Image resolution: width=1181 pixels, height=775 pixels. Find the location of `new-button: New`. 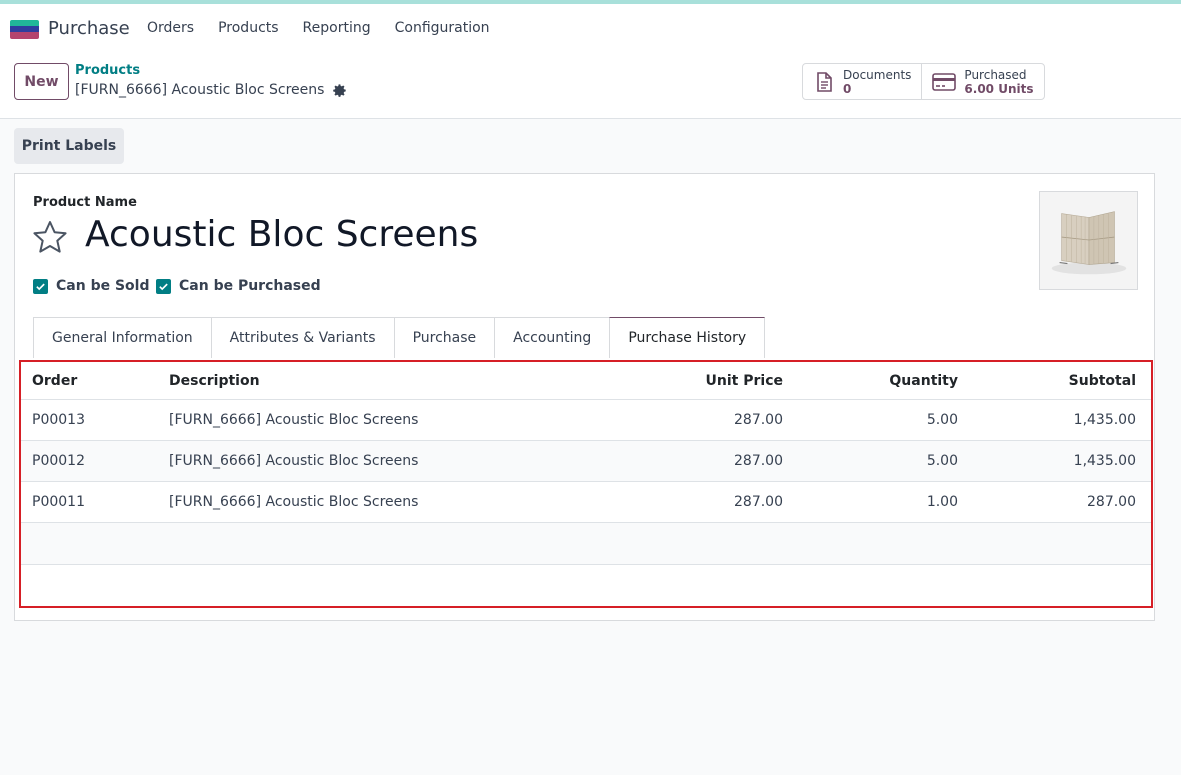

new-button: New is located at coordinates (41, 81).